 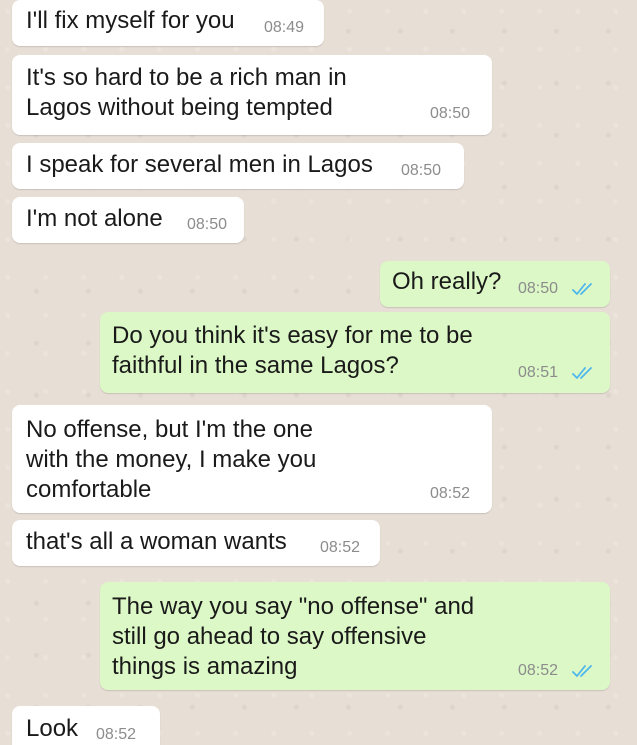 I want to click on message-incoming: I'll fix myself for you 08:49, so click(x=168, y=23).